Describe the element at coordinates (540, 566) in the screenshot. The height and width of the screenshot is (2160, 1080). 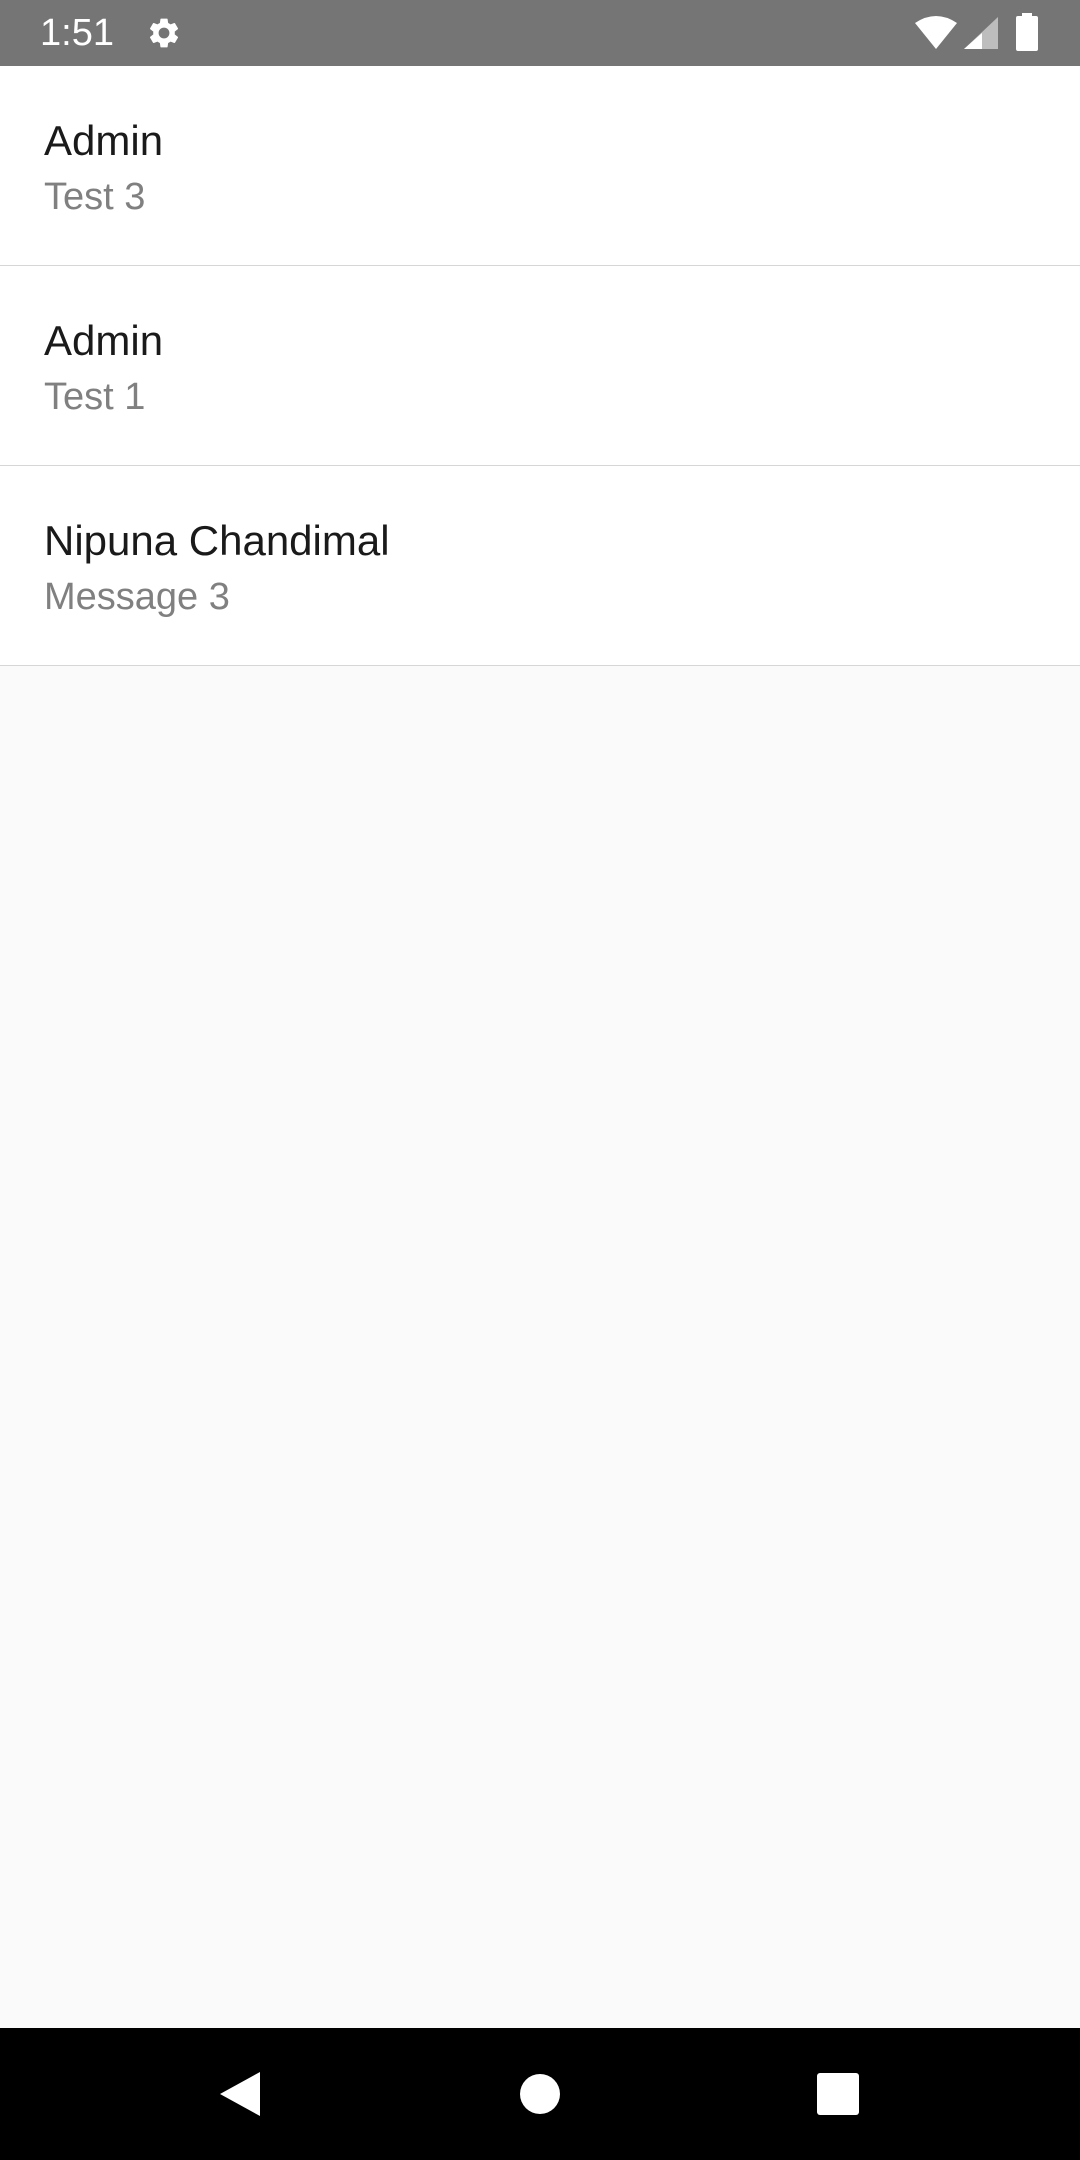
I see `list-item: Nipuna Chandimal Message 3` at that location.